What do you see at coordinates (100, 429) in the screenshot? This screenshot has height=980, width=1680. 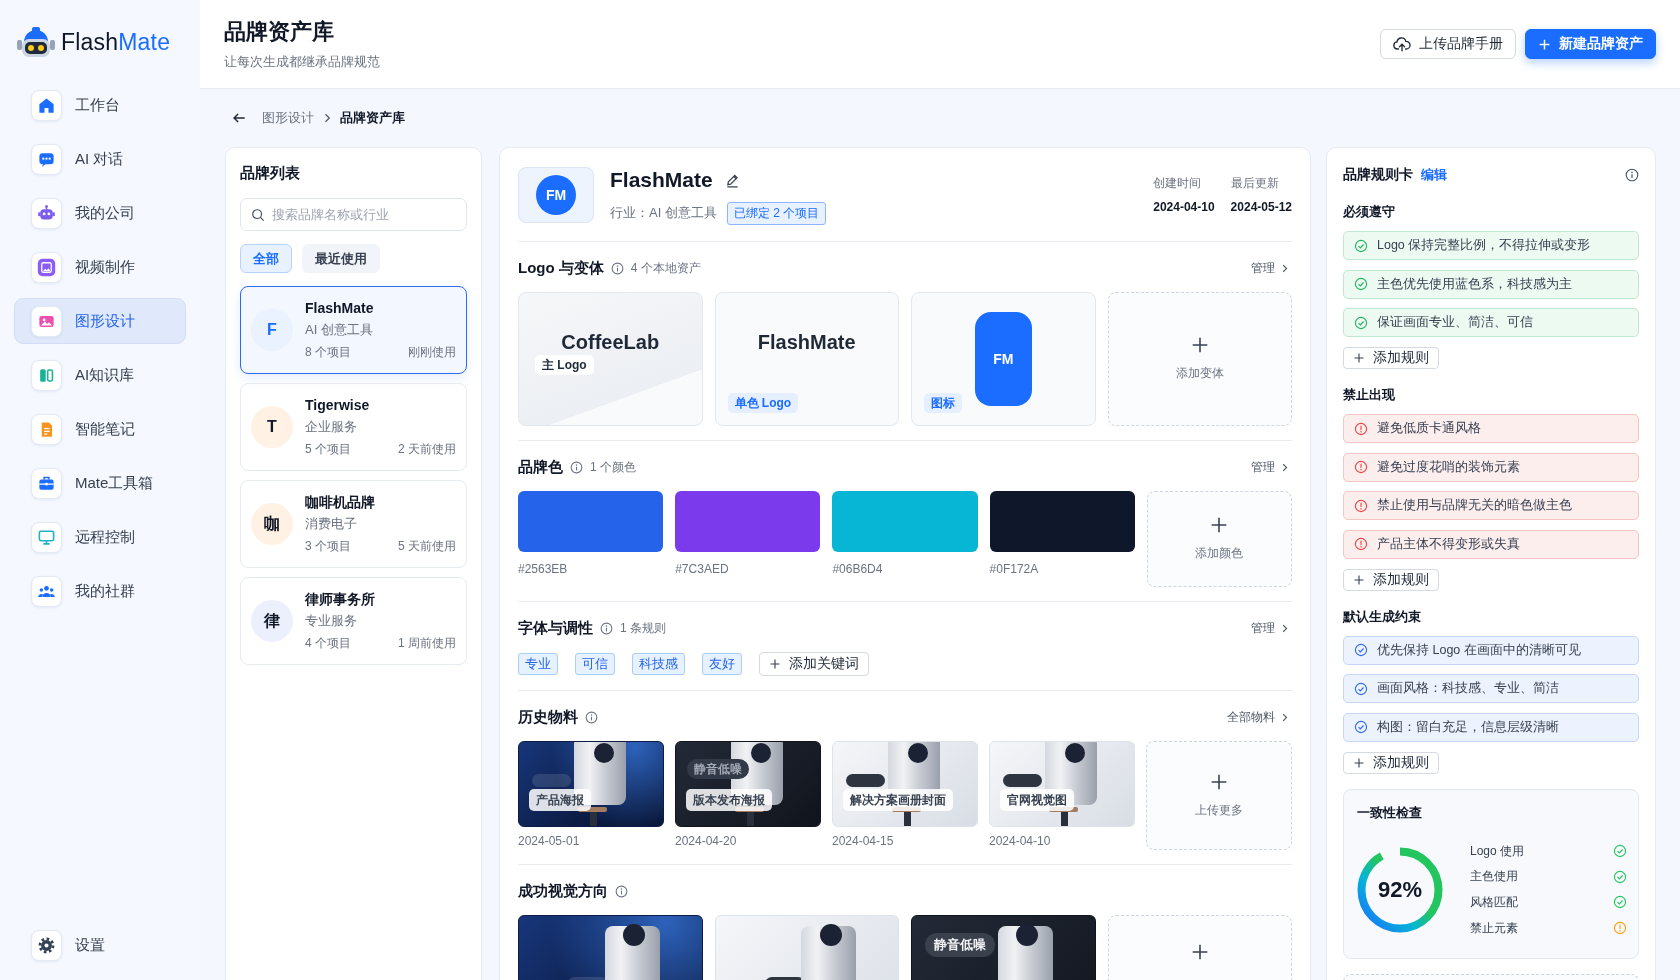 I see `sidebar-item: 智能笔记` at bounding box center [100, 429].